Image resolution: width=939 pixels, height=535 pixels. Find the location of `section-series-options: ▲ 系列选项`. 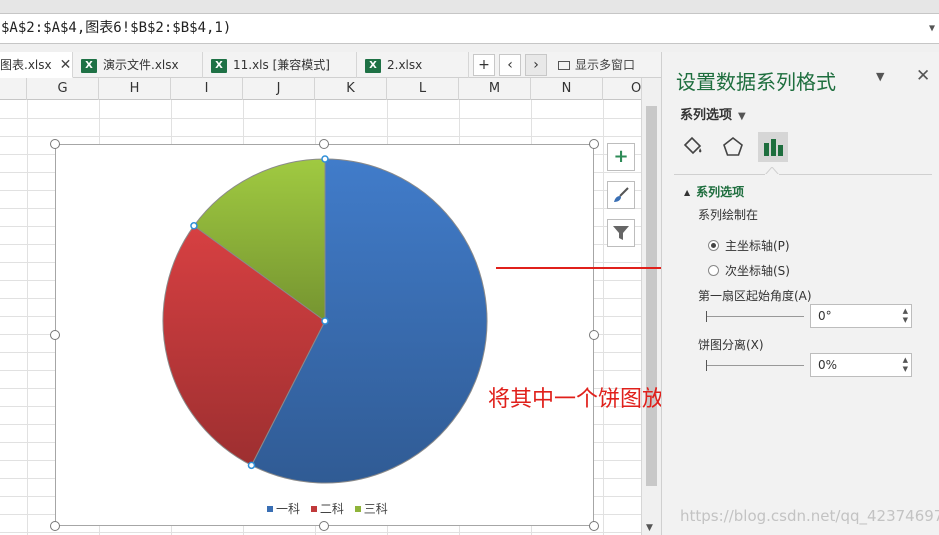

section-series-options: ▲ 系列选项 is located at coordinates (714, 191).